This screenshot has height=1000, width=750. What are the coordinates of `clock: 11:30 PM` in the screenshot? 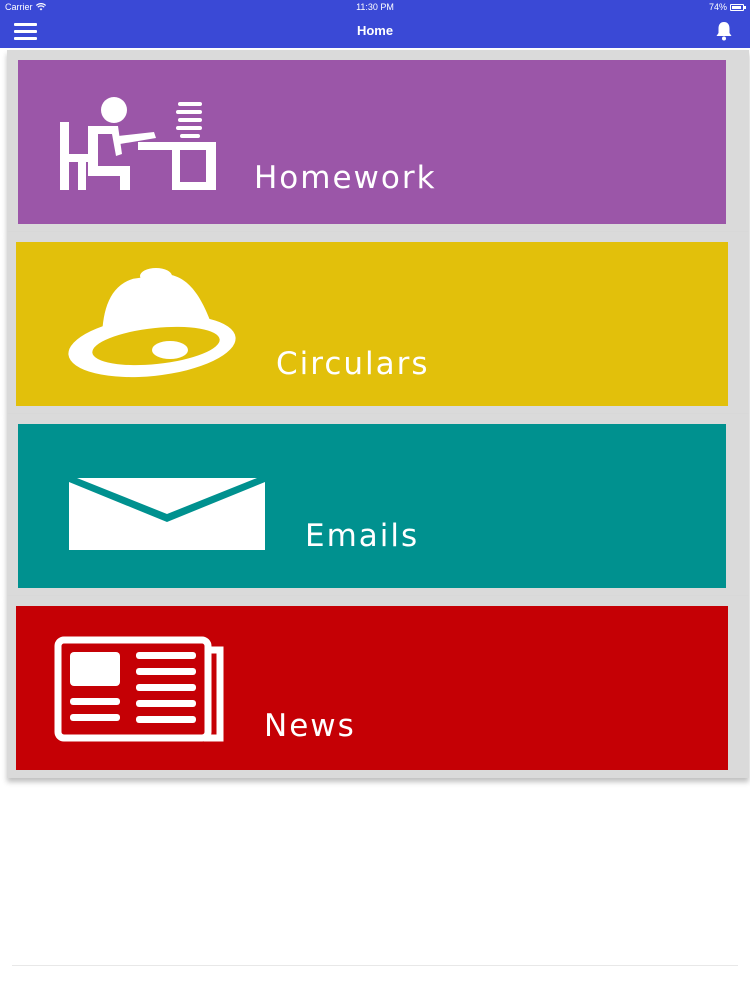 It's located at (375, 7).